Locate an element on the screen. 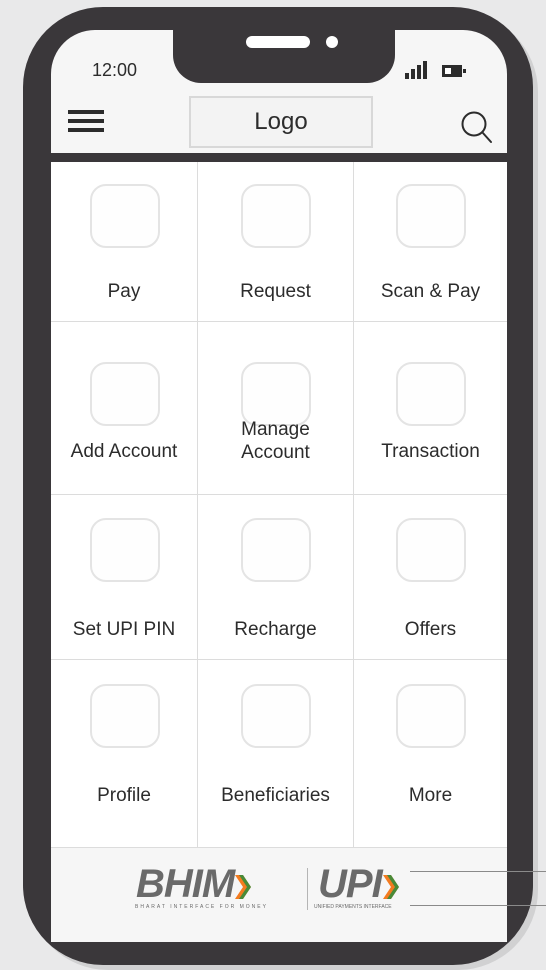  bhim-logo-text: BHIM is located at coordinates (185, 884).